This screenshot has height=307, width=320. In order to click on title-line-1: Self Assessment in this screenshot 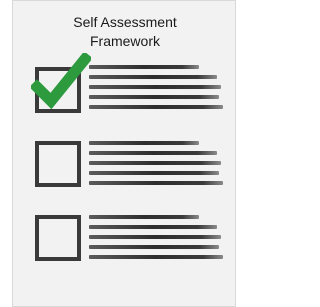, I will do `click(125, 22)`.